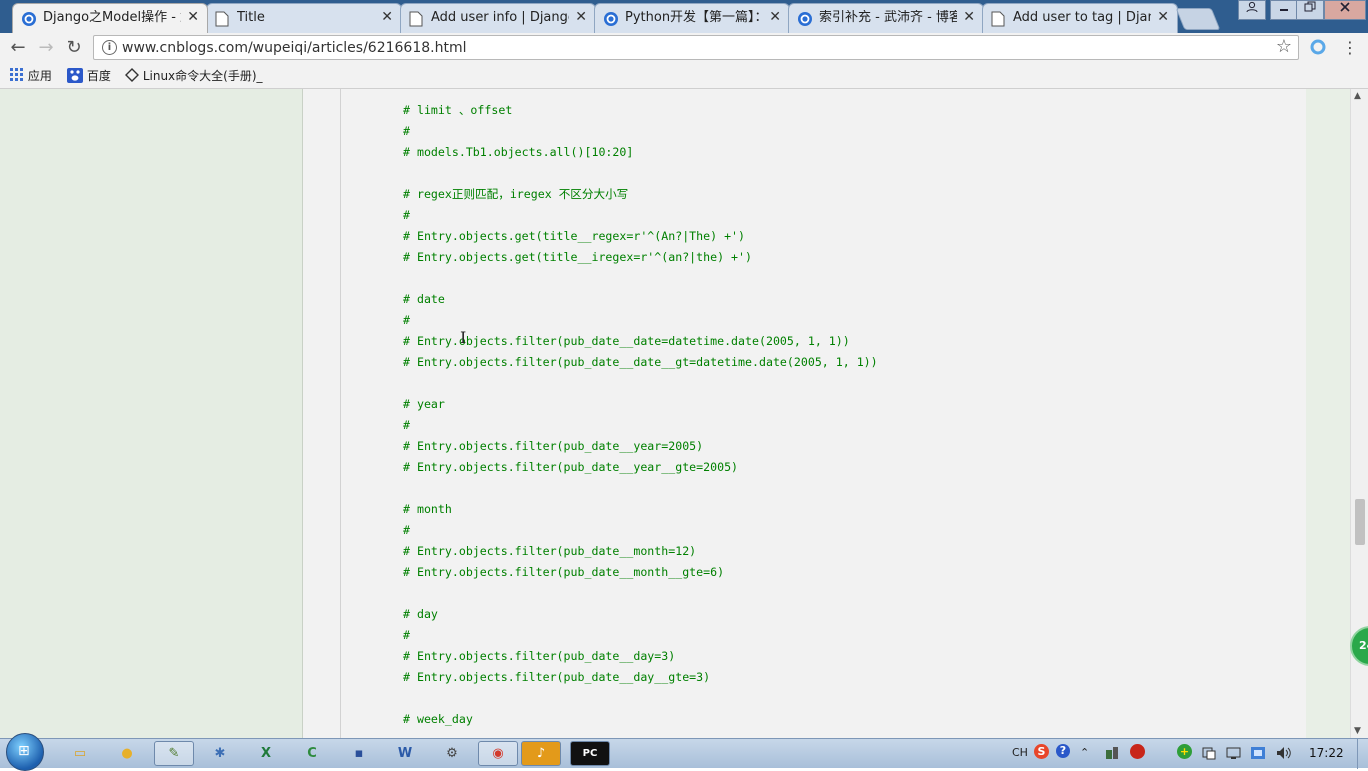  What do you see at coordinates (498, 753) in the screenshot?
I see `taskbar-chrome-button: ◉` at bounding box center [498, 753].